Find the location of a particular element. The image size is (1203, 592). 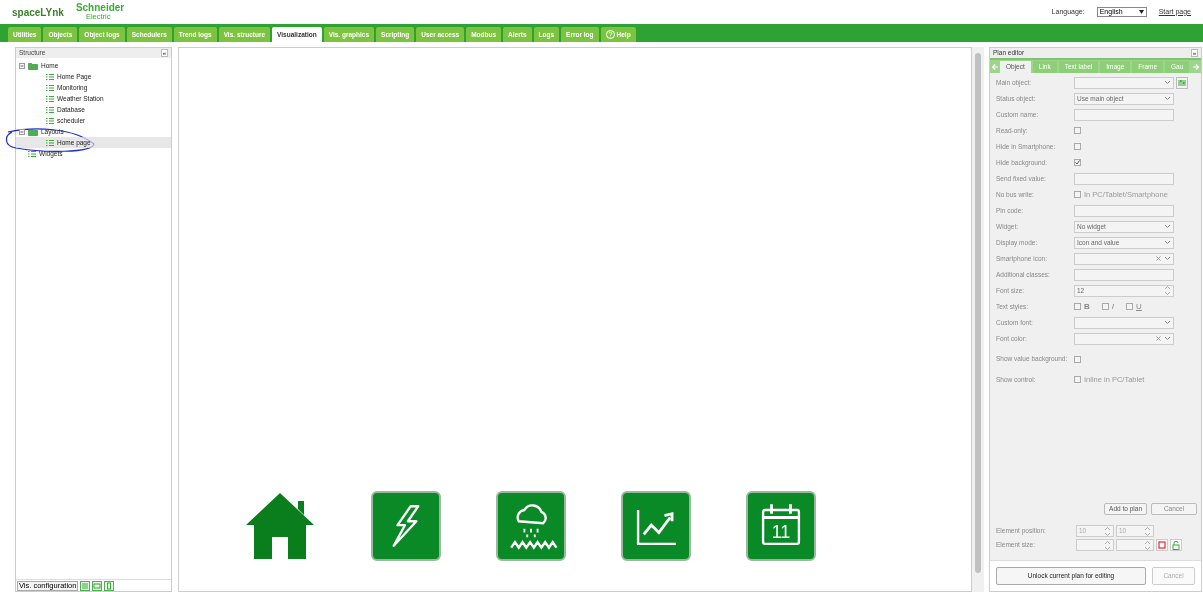

chart-tile is located at coordinates (656, 526).